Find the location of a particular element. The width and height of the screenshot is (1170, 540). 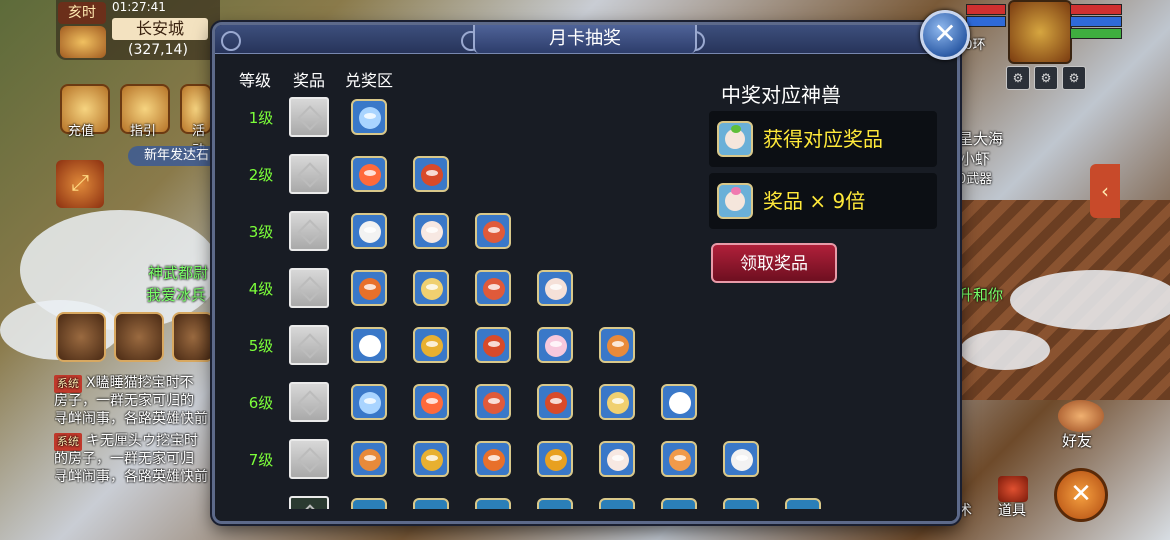

level-label: 2级 is located at coordinates (261, 175).